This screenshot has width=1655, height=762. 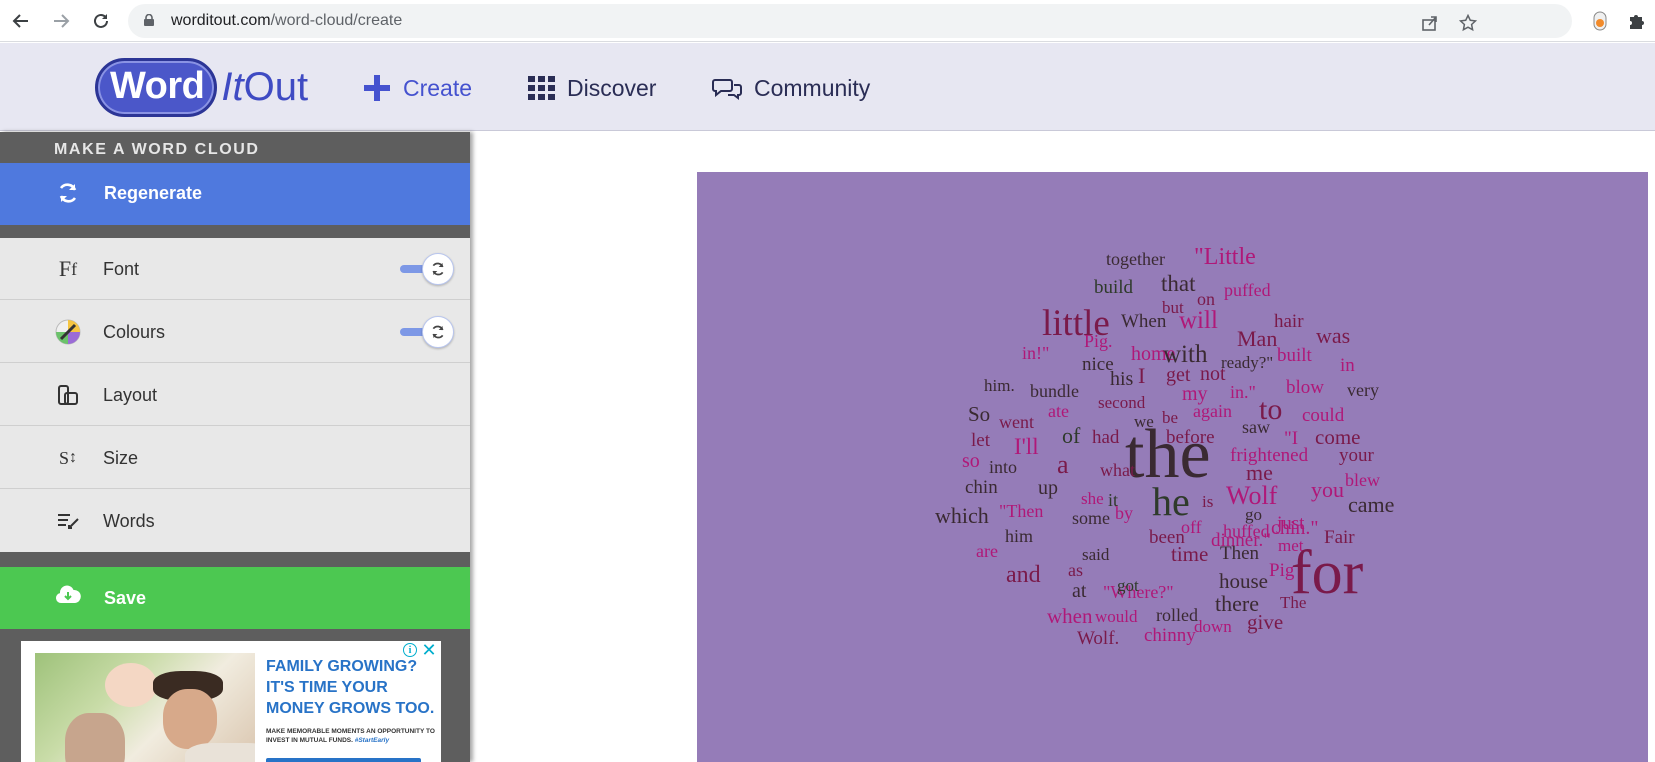 I want to click on cloud-word: you, so click(x=1327, y=489).